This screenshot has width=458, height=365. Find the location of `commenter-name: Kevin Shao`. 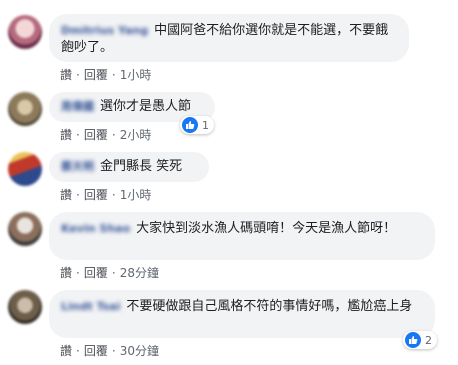

commenter-name: Kevin Shao is located at coordinates (95, 228).